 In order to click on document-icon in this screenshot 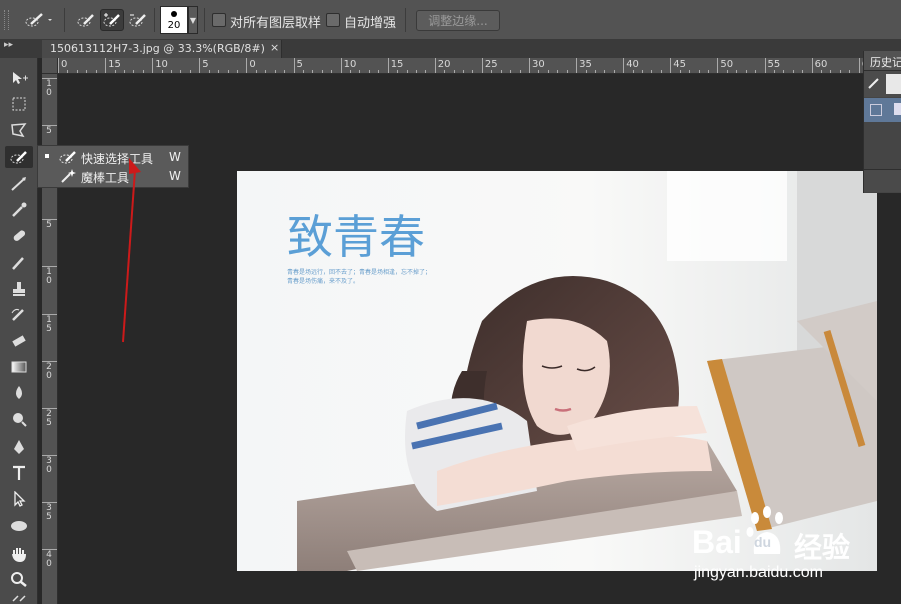, I will do `click(897, 109)`.